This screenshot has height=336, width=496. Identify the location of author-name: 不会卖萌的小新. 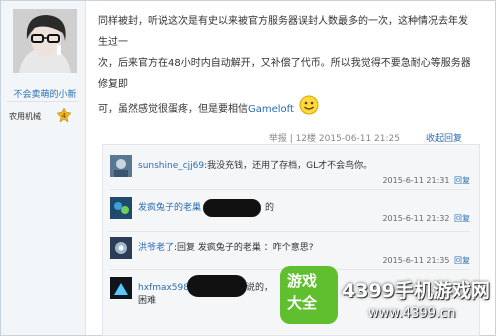
(45, 93).